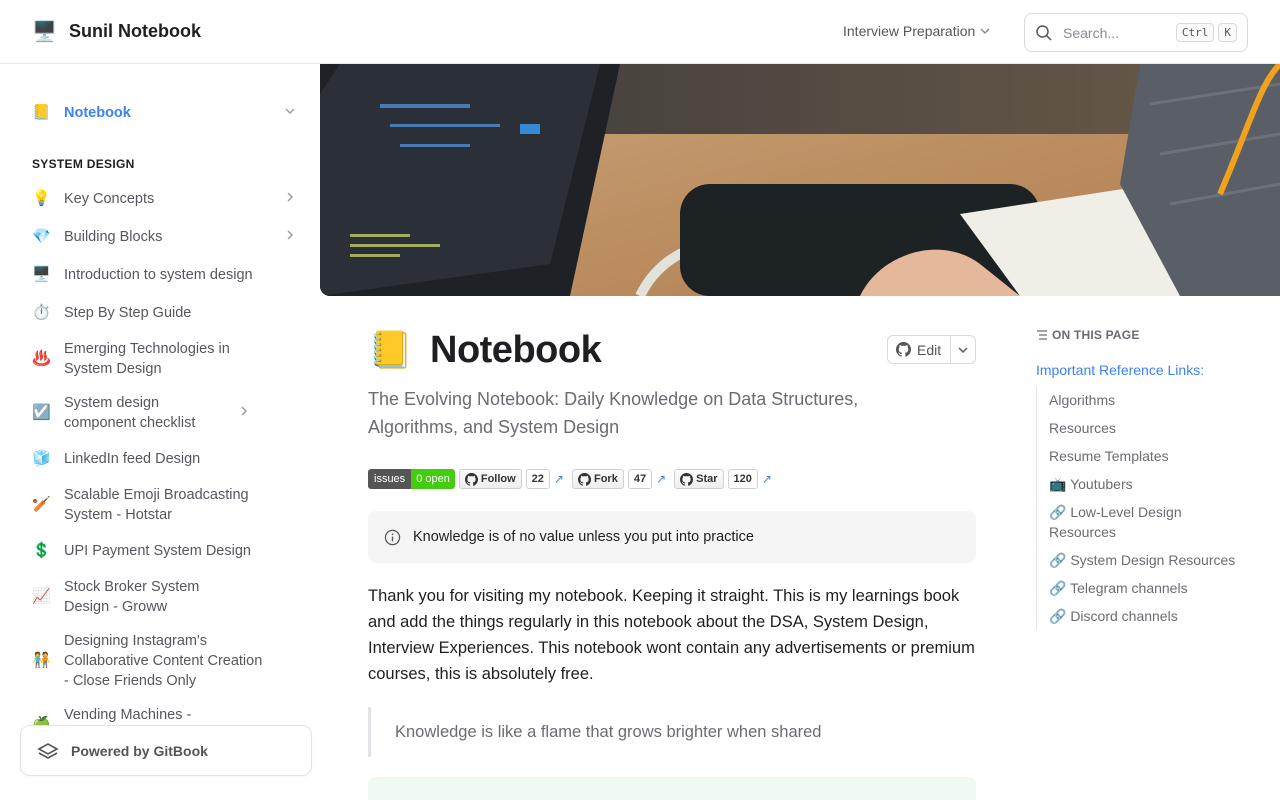 The width and height of the screenshot is (1280, 800). I want to click on toc-item-youtubers: 📺 Youtubers, so click(1142, 484).